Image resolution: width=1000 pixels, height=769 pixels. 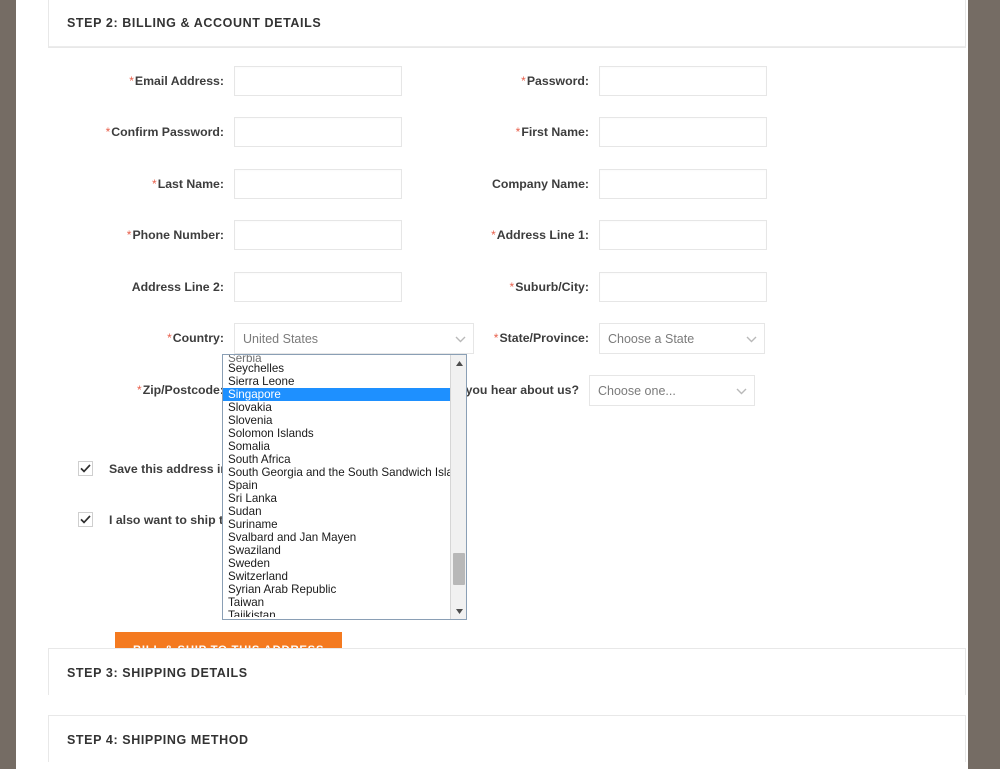 What do you see at coordinates (541, 338) in the screenshot?
I see `state-province-label: *State/Province:` at bounding box center [541, 338].